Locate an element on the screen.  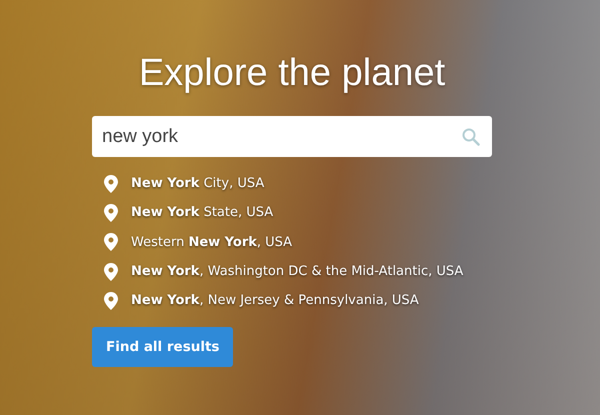
find-all-results-button: Find all results is located at coordinates (163, 347).